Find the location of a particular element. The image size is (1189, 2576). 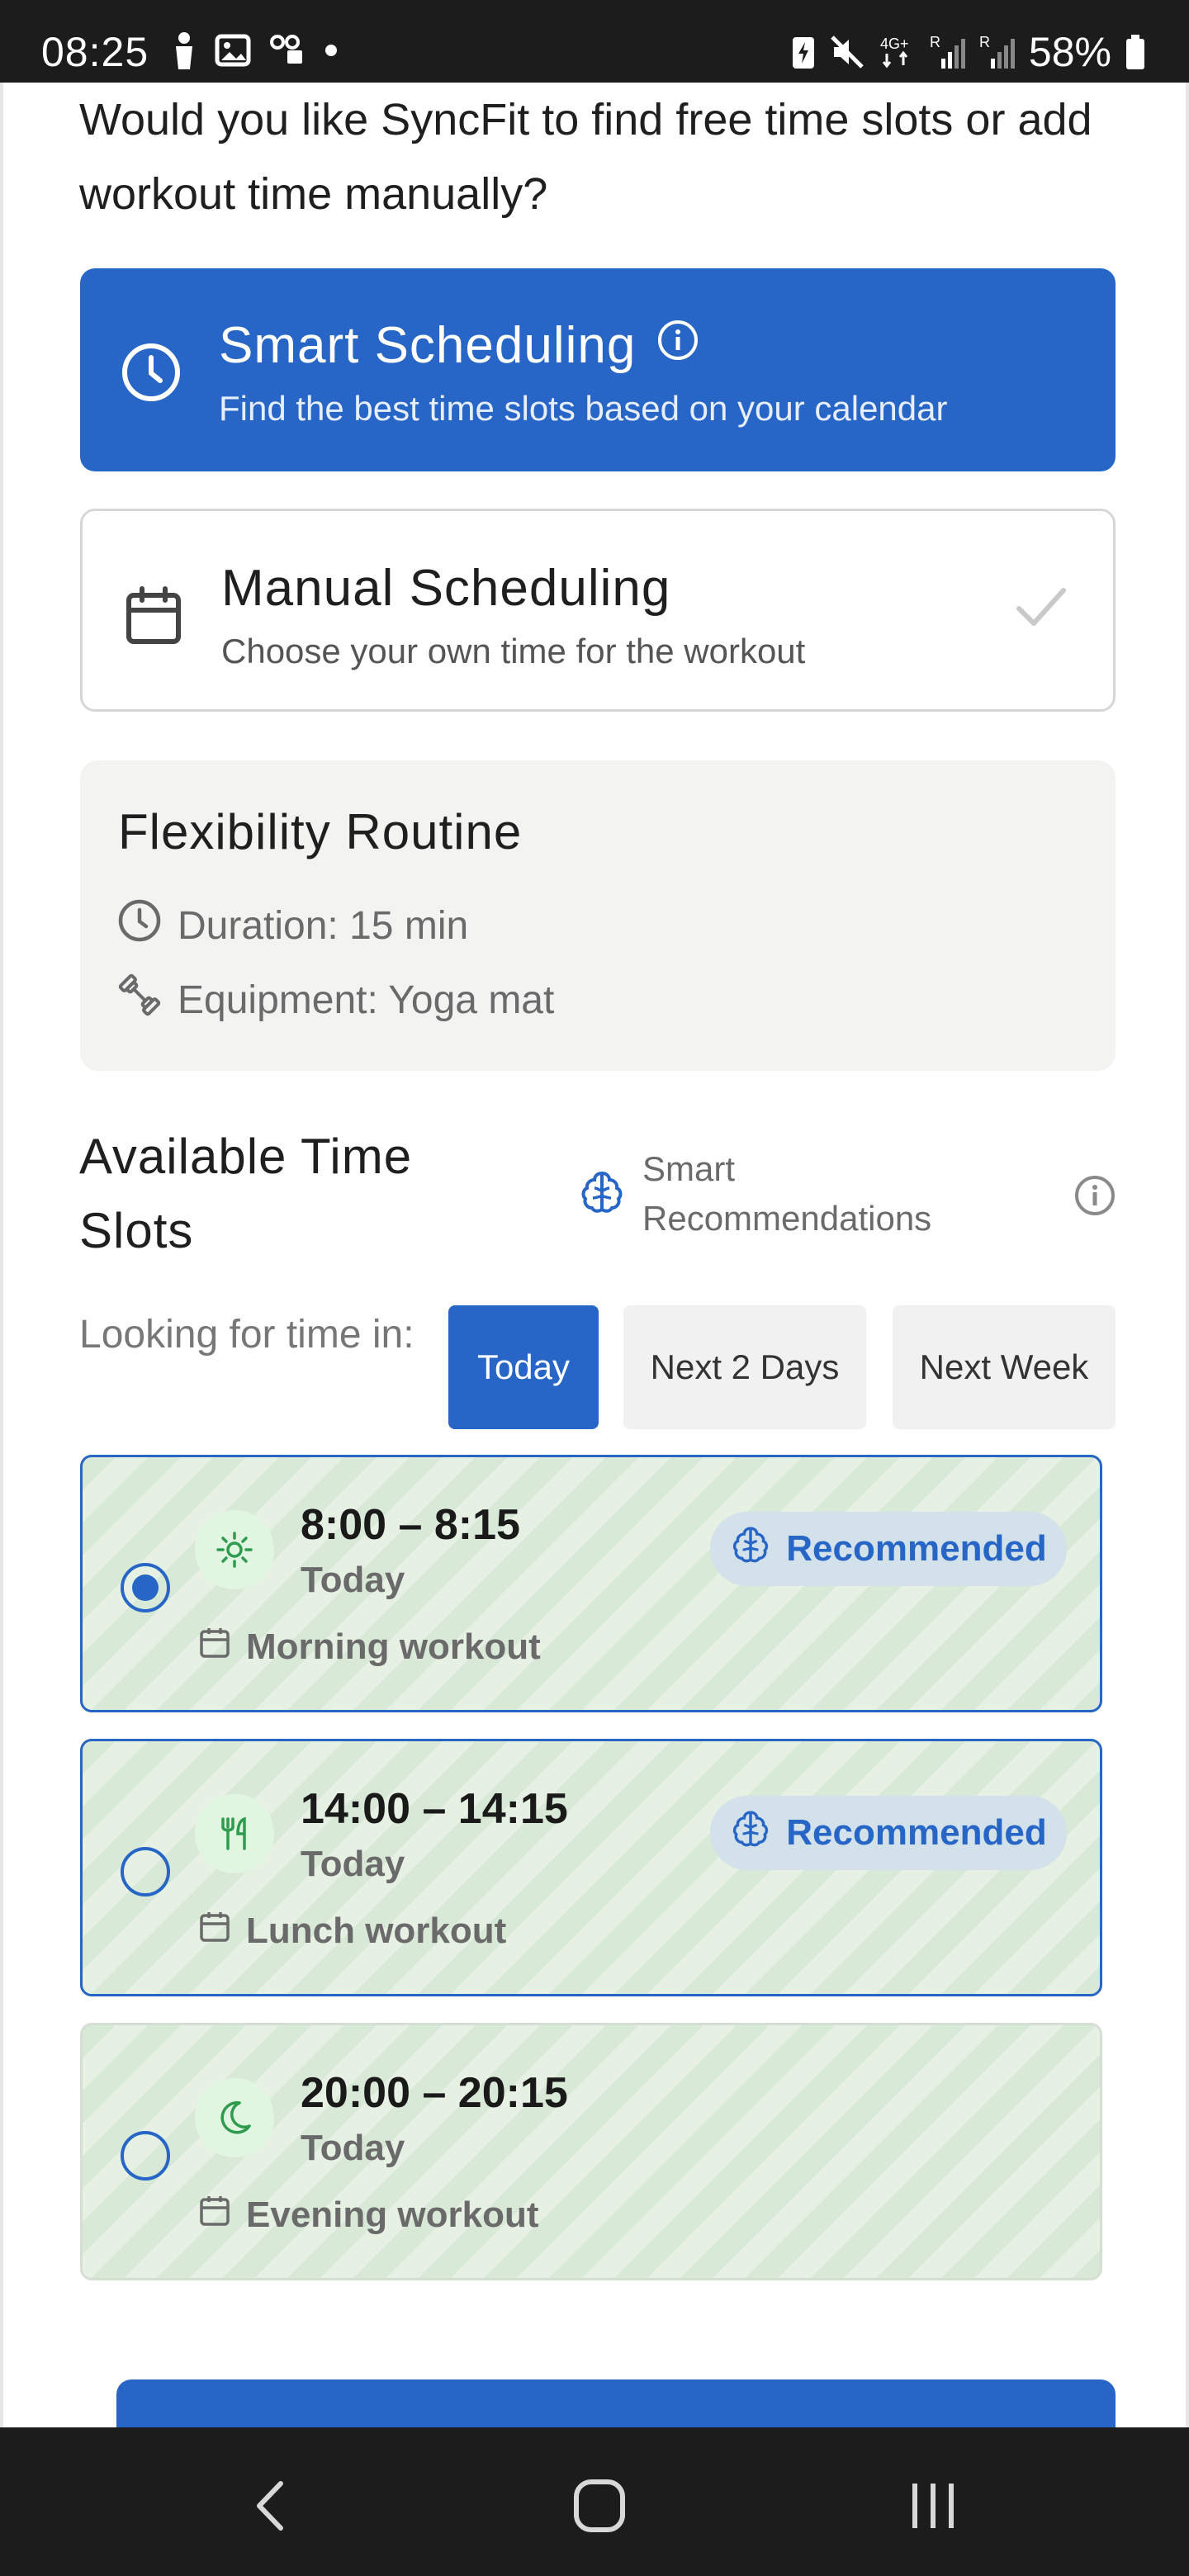

slot-type: Lunch workout is located at coordinates (352, 1931).